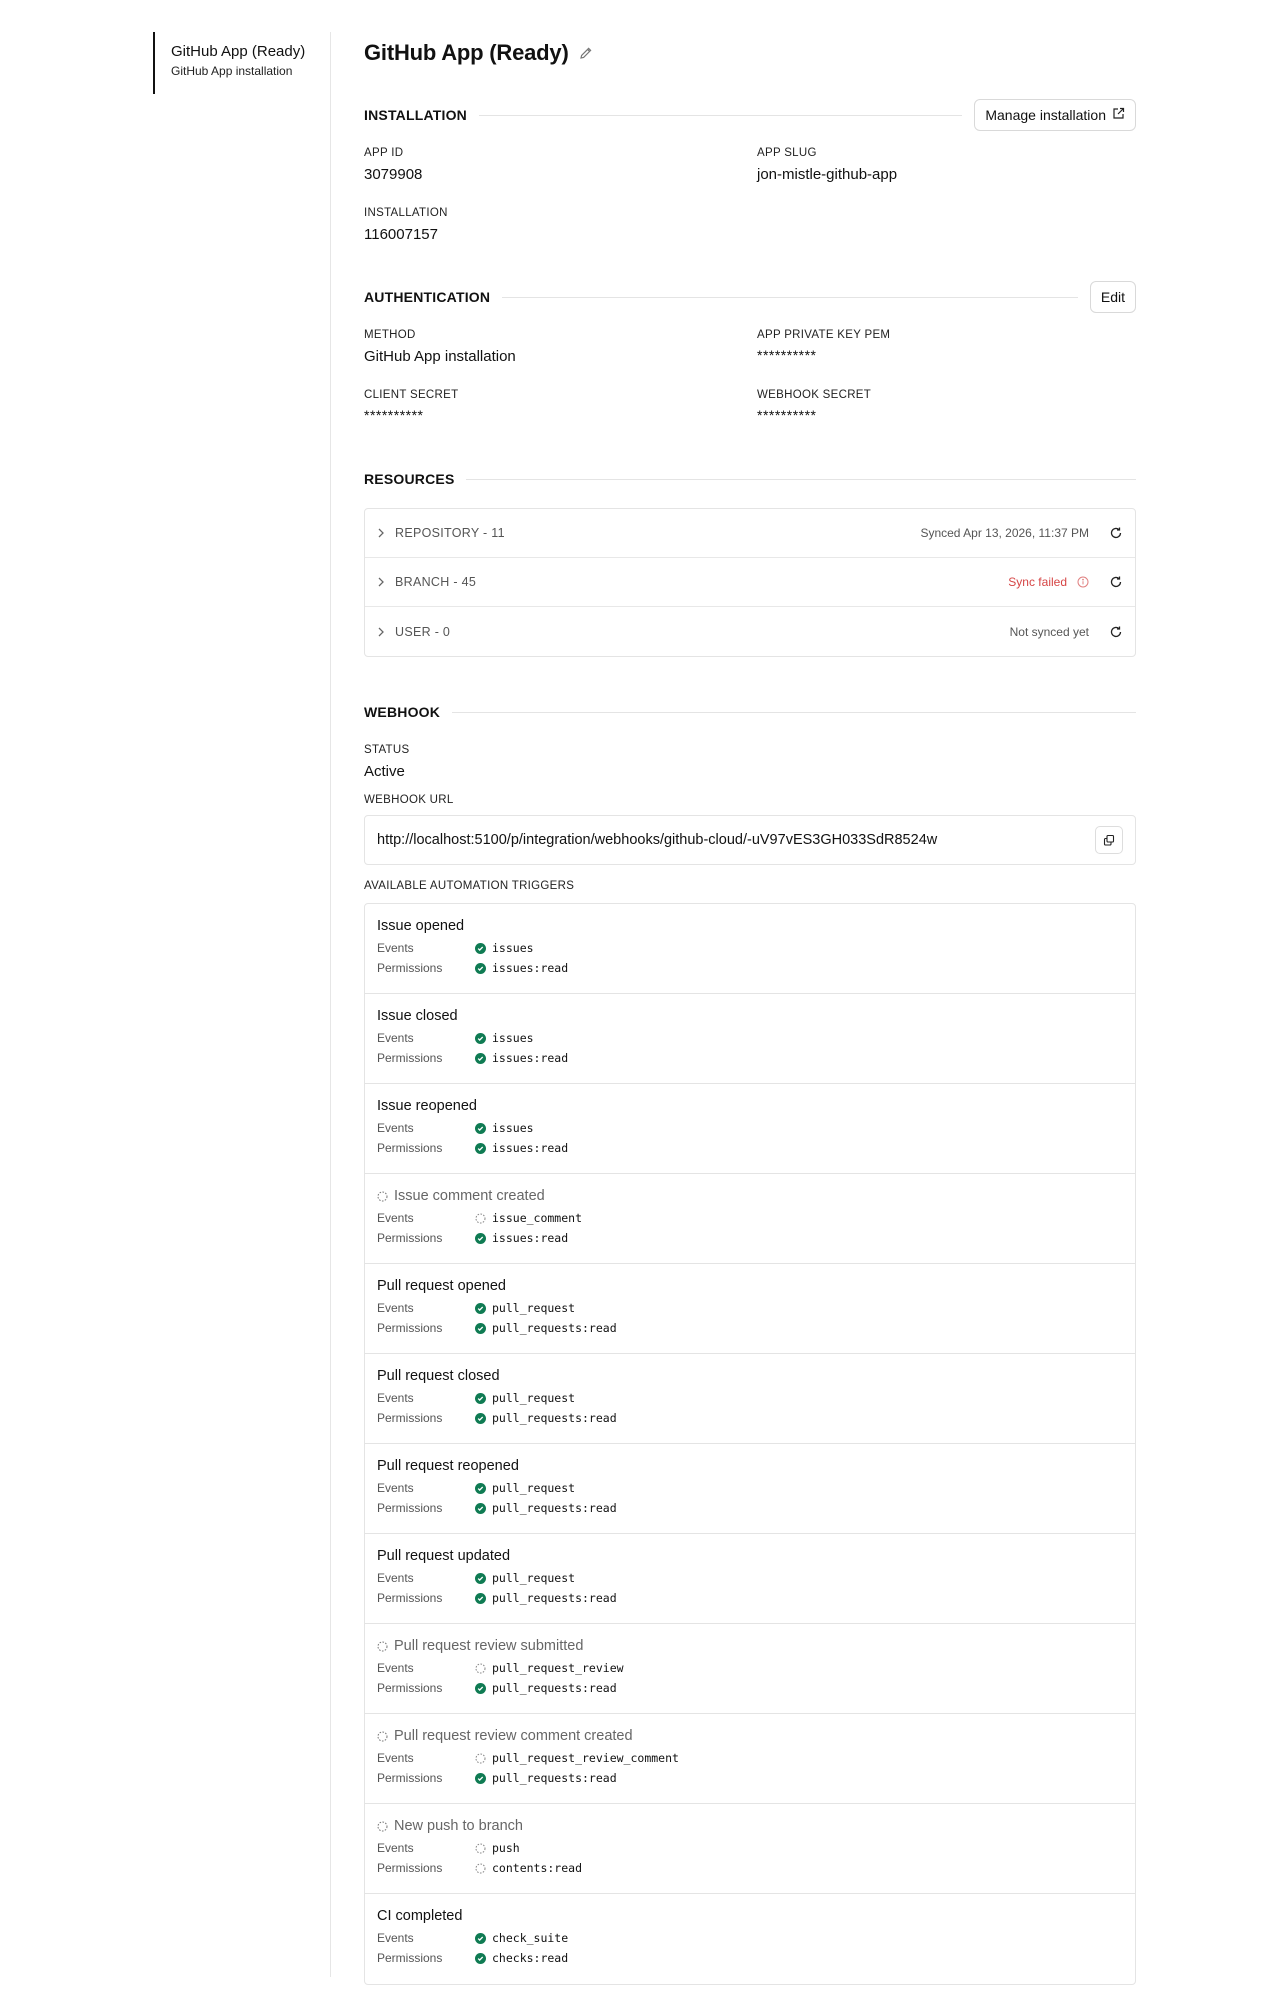 This screenshot has width=1280, height=1995. I want to click on webhook-secret-field: WEBHOOK SECRET **********, so click(814, 406).